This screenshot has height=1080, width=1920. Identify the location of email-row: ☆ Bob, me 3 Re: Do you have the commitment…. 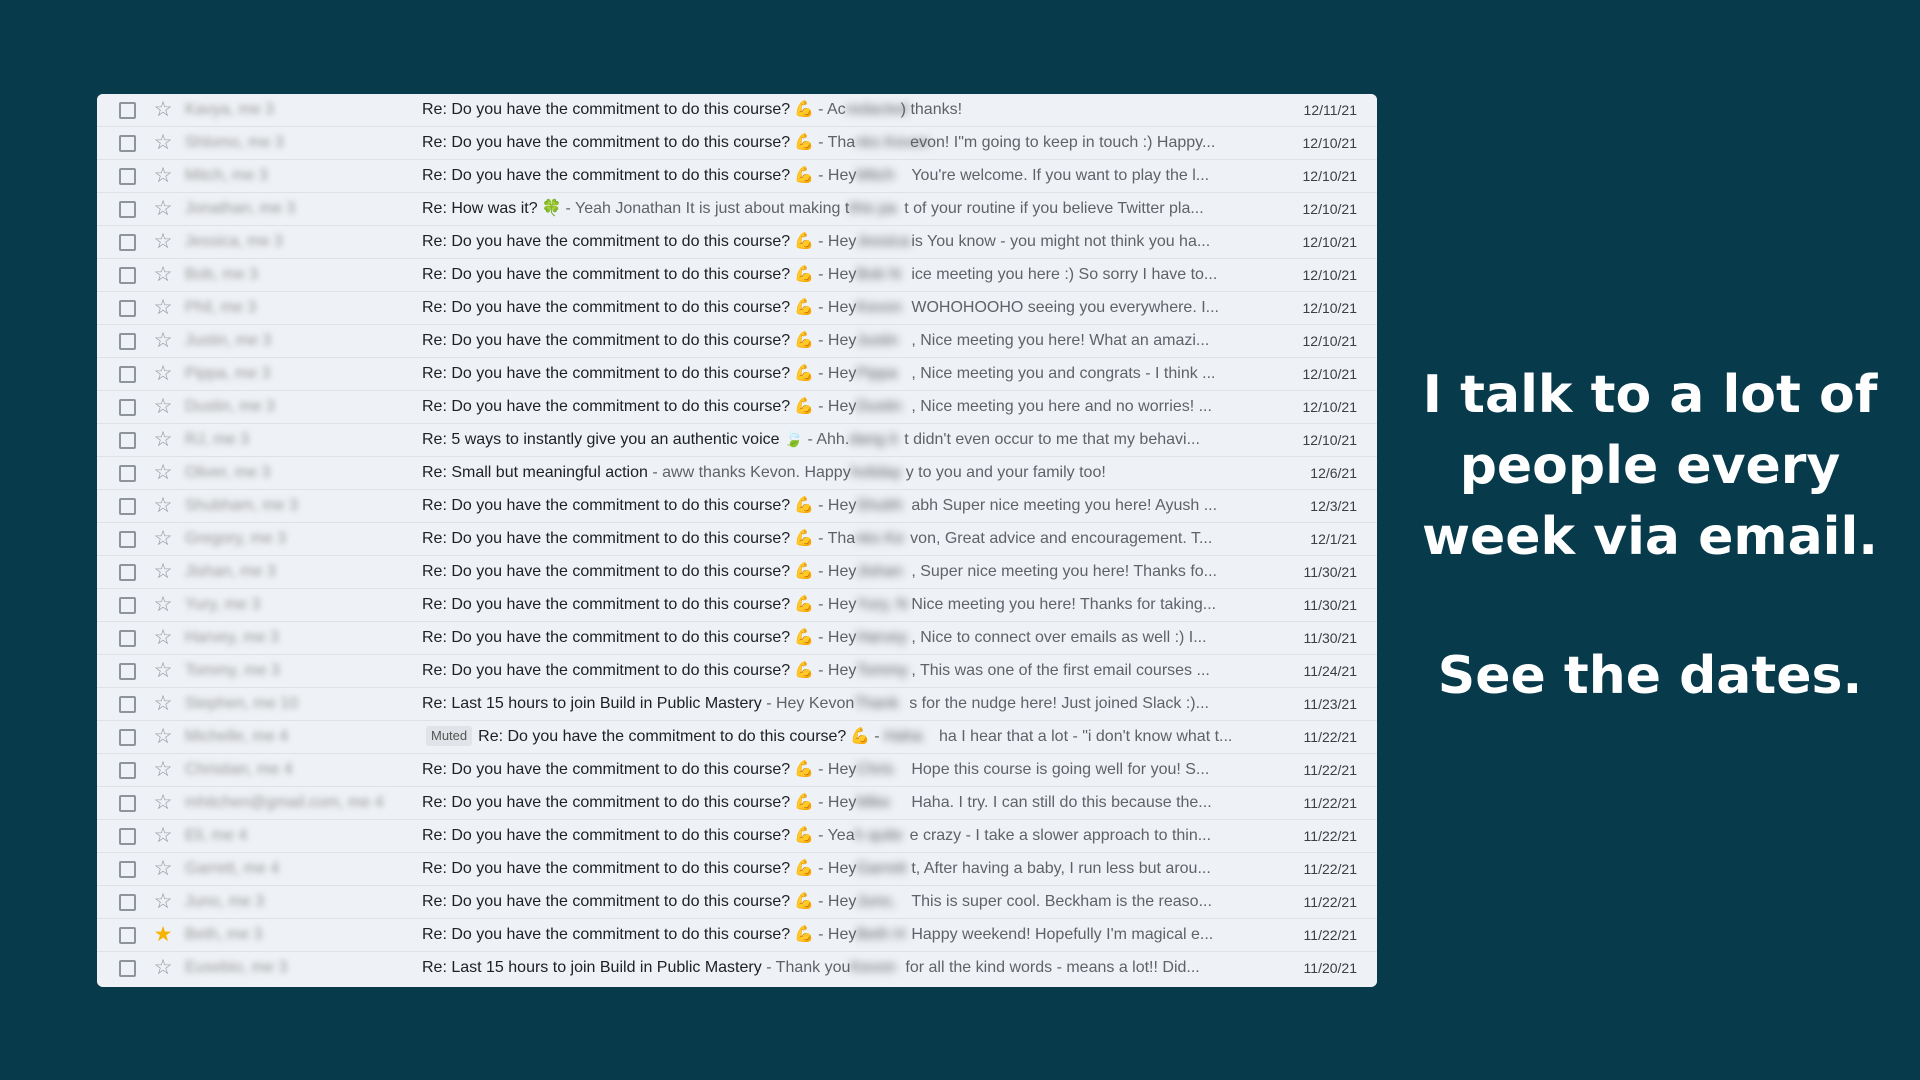
(737, 275).